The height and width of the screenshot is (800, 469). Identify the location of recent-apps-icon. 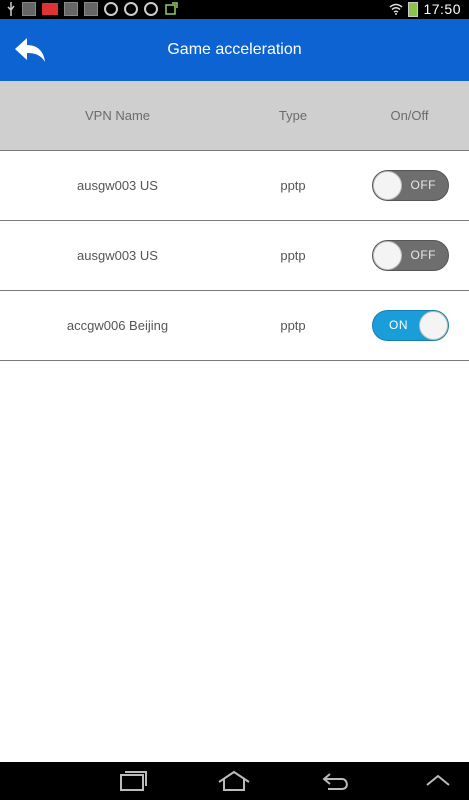
(133, 781).